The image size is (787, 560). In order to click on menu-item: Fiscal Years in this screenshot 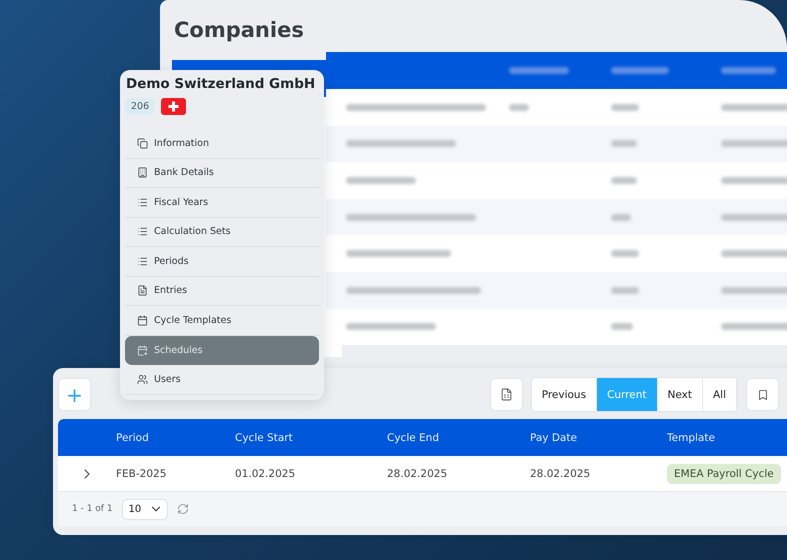, I will do `click(222, 203)`.